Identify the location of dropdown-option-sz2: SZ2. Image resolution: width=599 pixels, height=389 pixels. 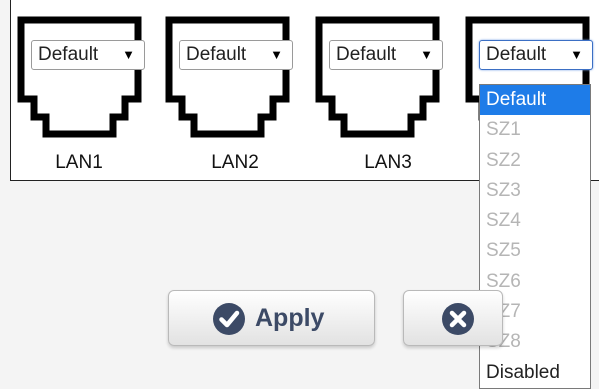
(535, 161).